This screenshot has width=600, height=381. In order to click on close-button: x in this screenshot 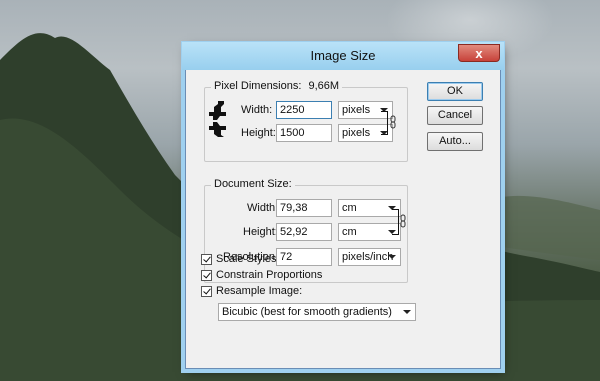, I will do `click(479, 53)`.